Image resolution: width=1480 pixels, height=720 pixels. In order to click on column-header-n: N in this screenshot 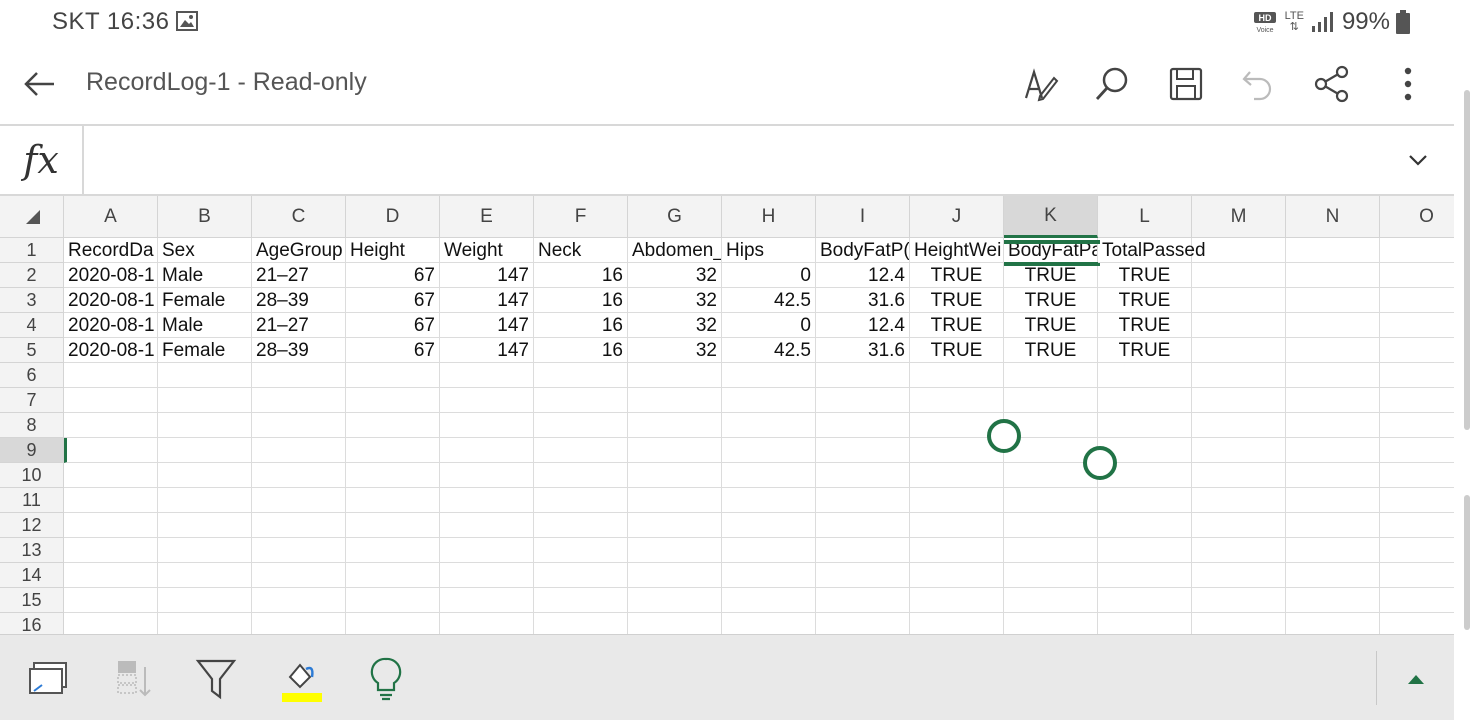, I will do `click(1333, 217)`.